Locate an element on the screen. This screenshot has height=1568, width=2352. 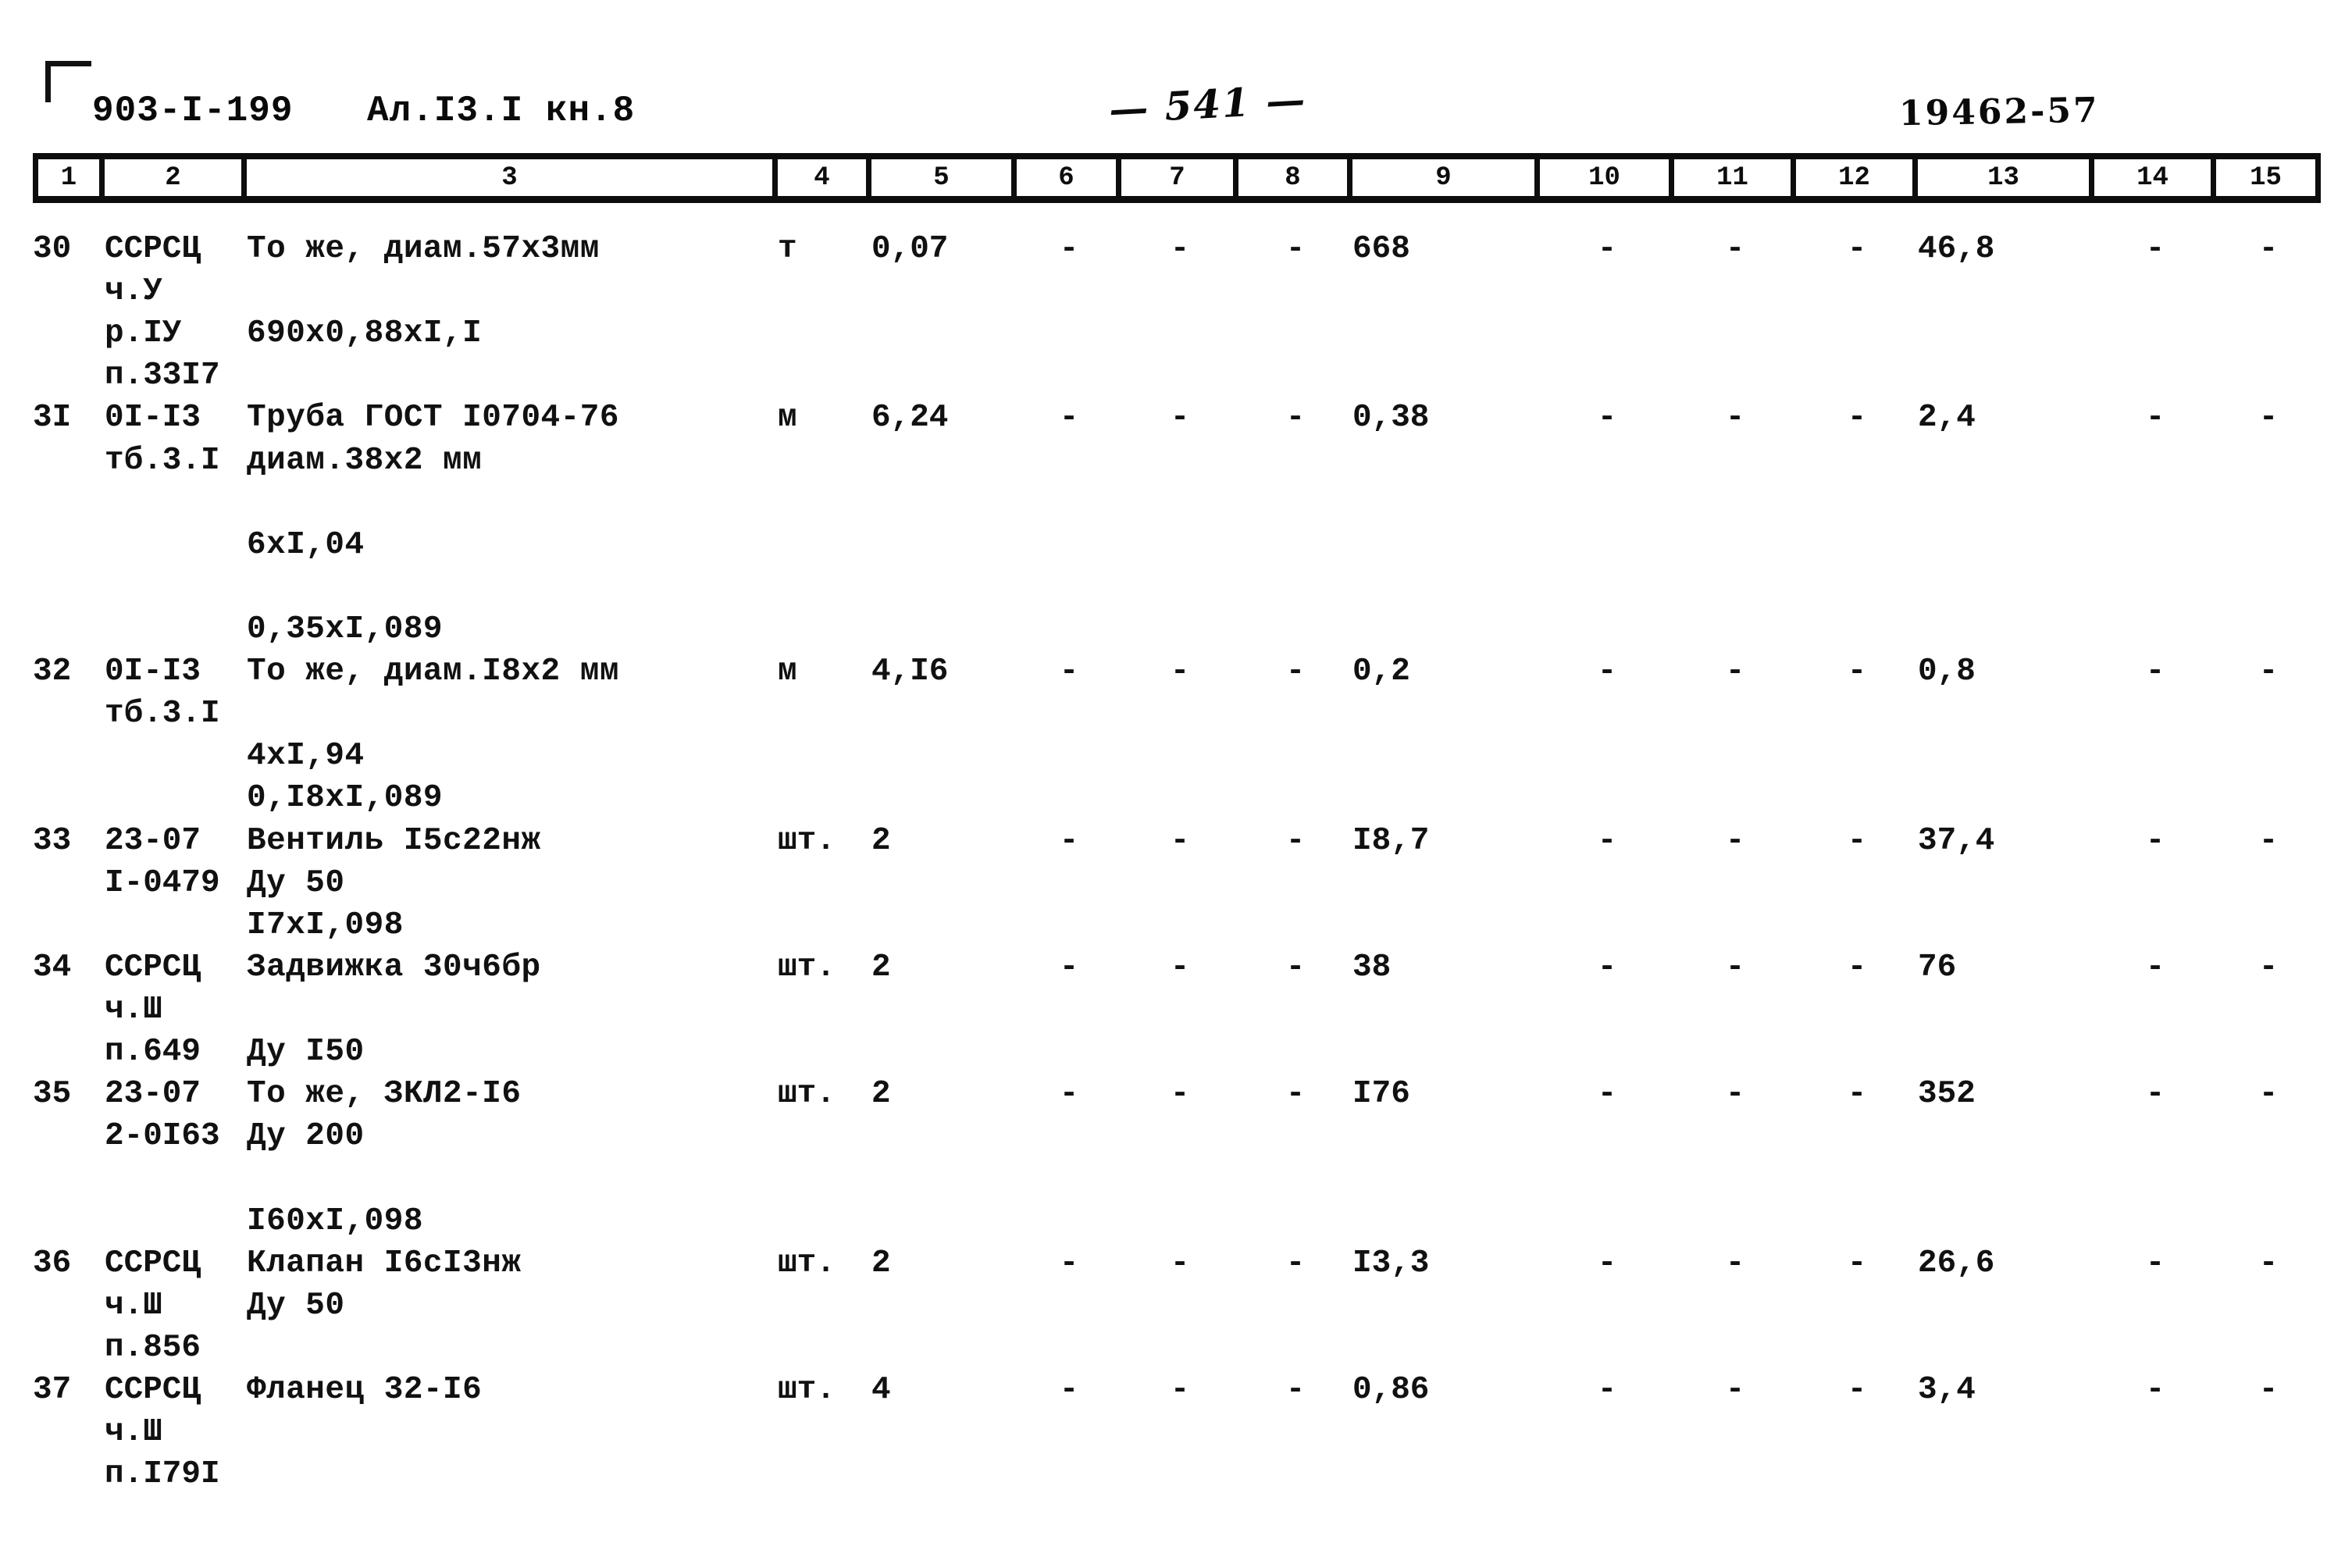
total-cost: 76 is located at coordinates (1937, 967).